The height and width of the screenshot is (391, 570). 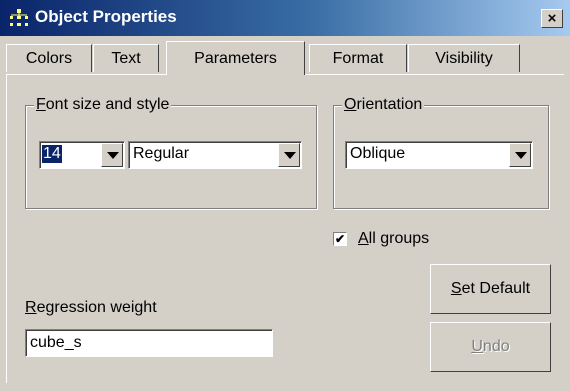 What do you see at coordinates (106, 16) in the screenshot?
I see `window-title: Object Properties` at bounding box center [106, 16].